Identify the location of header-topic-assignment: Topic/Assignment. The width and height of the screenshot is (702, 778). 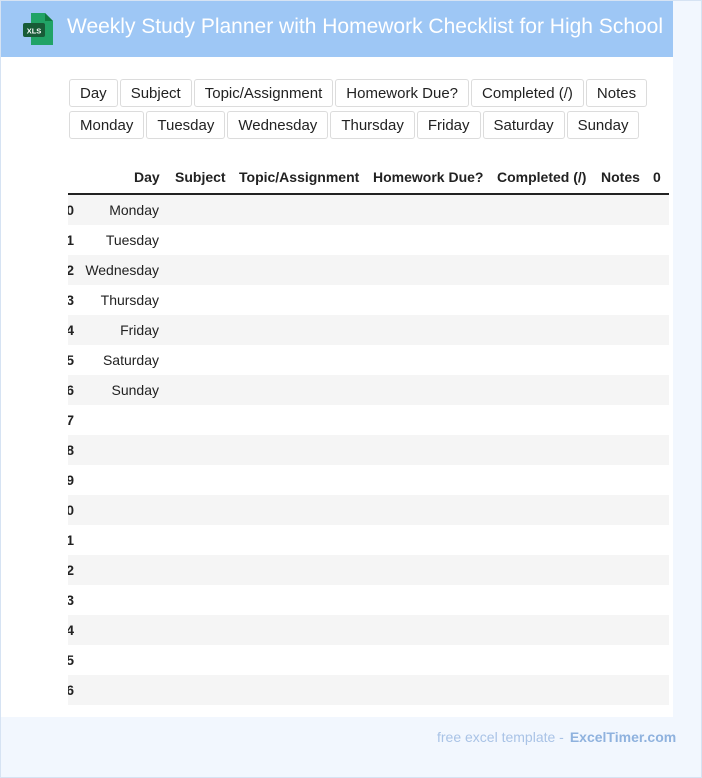
(299, 177).